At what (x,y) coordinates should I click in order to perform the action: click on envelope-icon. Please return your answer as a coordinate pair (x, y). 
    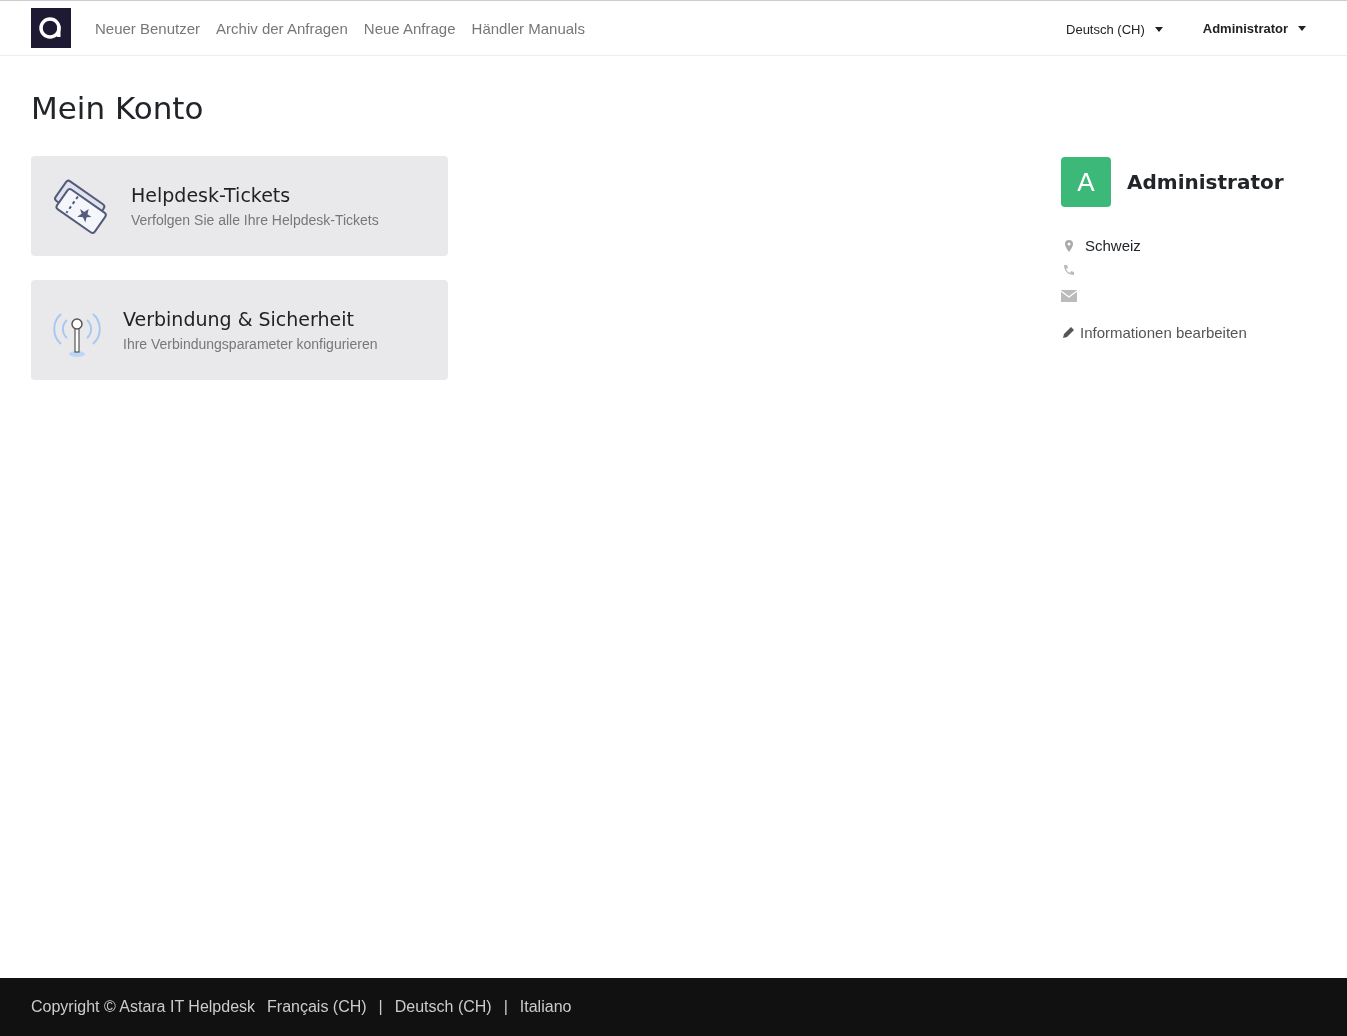
    Looking at the image, I should click on (1069, 295).